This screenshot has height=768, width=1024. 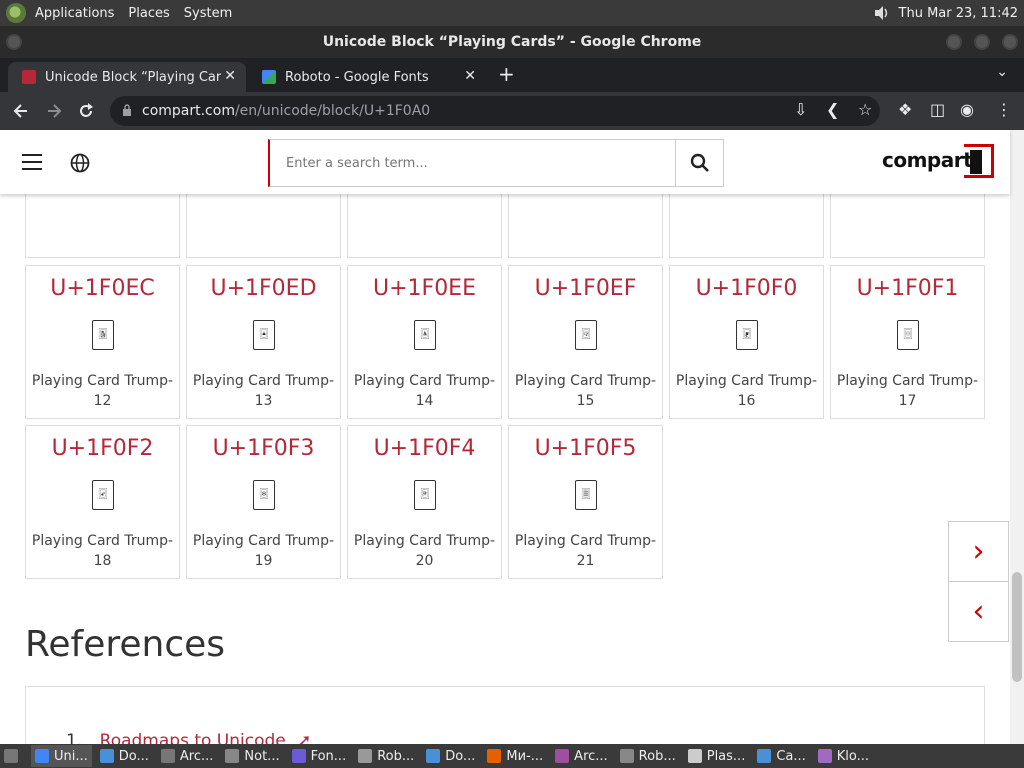 What do you see at coordinates (148, 13) in the screenshot?
I see `places-menu: Places` at bounding box center [148, 13].